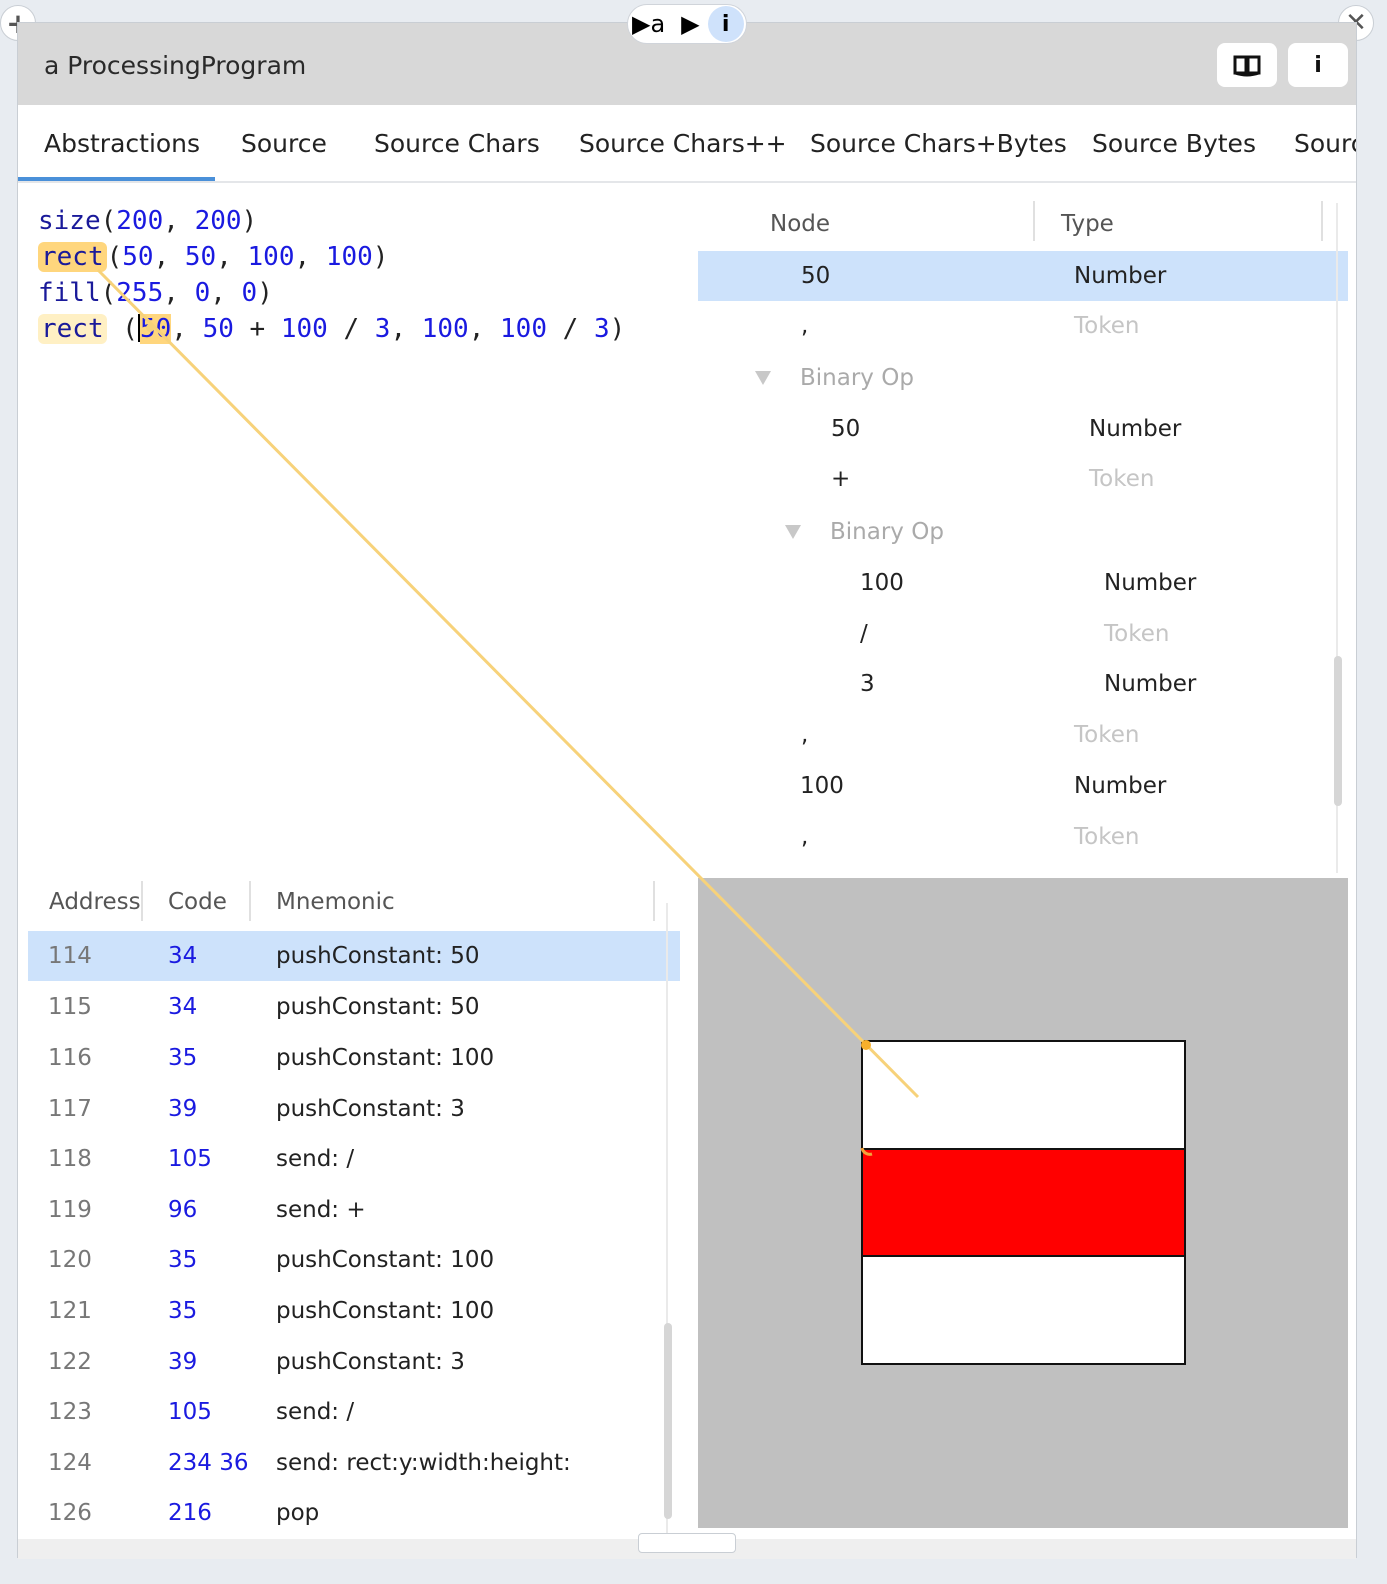  I want to click on book-icon, so click(1247, 66).